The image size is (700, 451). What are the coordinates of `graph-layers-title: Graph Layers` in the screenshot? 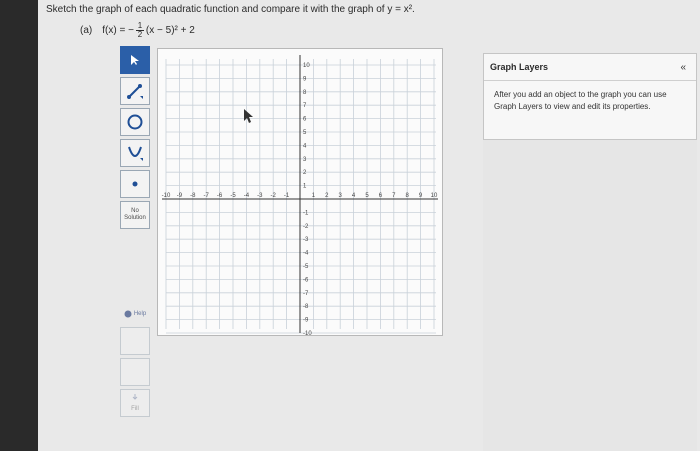 It's located at (519, 67).